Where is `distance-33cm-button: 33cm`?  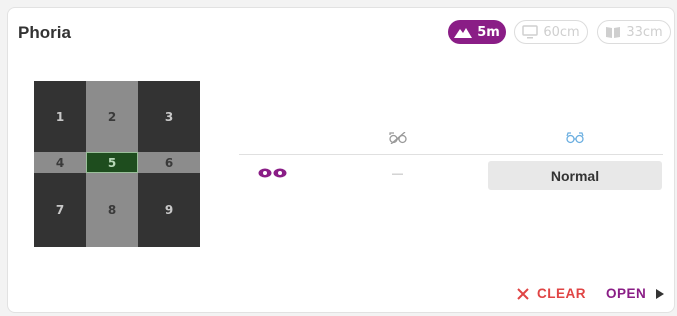
distance-33cm-button: 33cm is located at coordinates (634, 32).